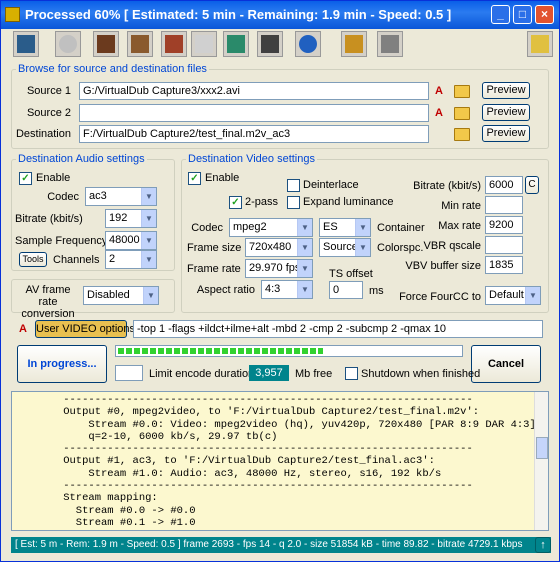 This screenshot has height=562, width=560. I want to click on video-enable-label: Enable, so click(222, 178).